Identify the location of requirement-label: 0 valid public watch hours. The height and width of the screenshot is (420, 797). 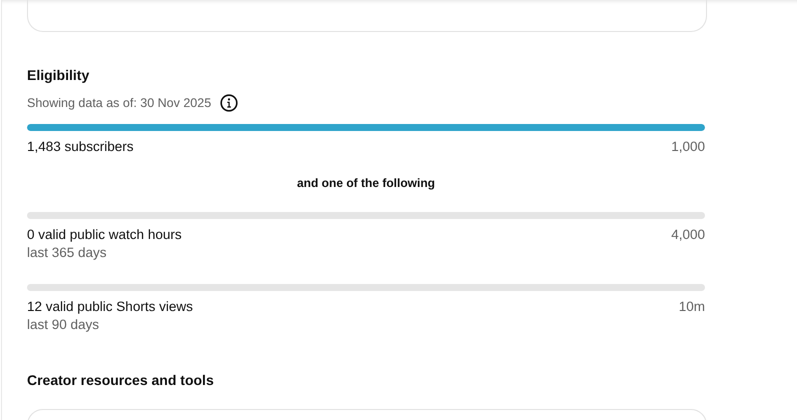
(104, 235).